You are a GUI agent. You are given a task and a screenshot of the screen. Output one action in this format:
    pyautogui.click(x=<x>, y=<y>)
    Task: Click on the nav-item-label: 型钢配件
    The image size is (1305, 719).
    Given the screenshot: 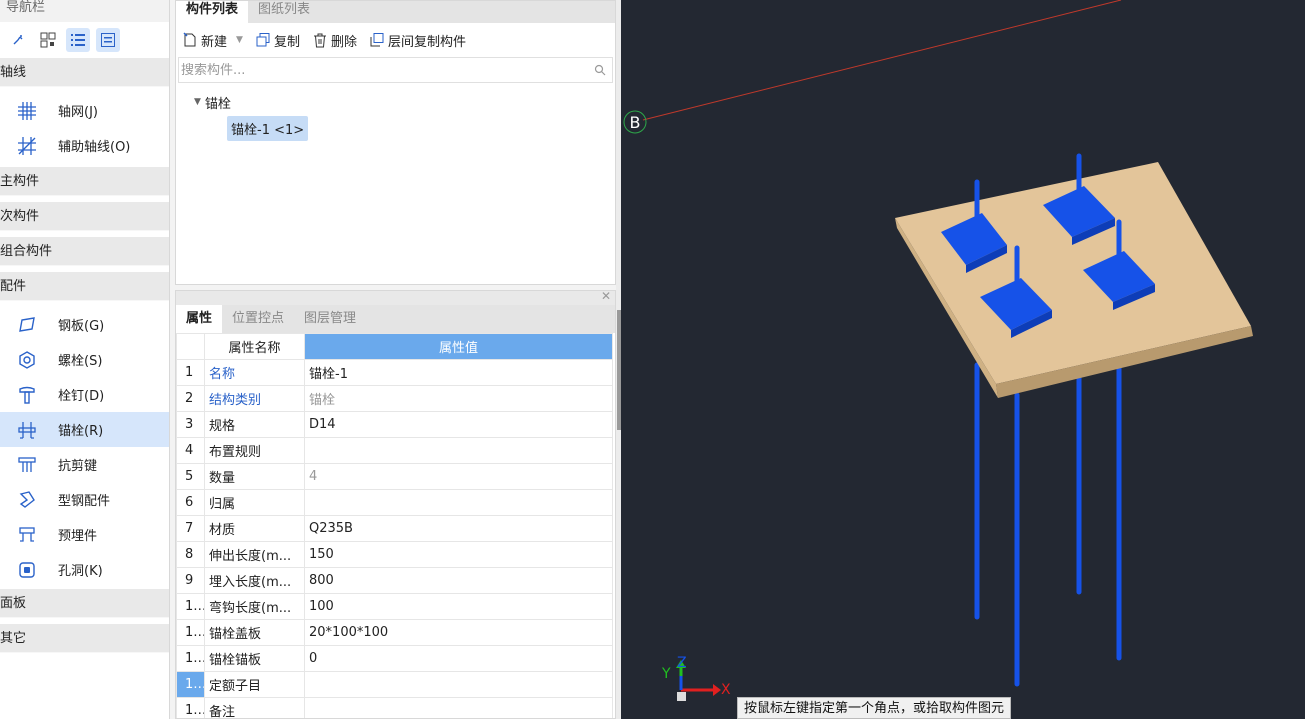 What is the action you would take?
    pyautogui.click(x=84, y=501)
    